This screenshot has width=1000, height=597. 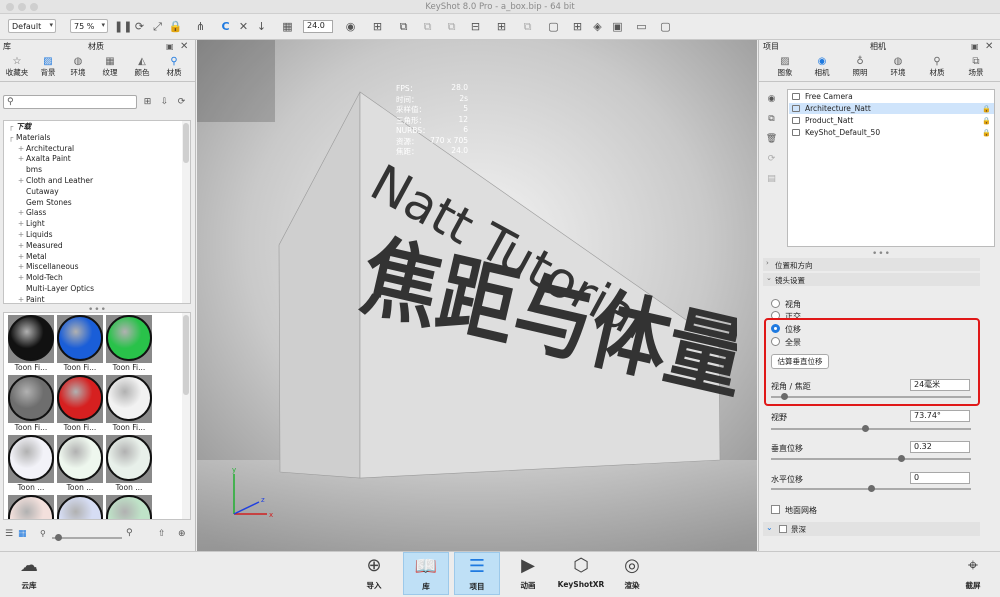 I want to click on focal-slider, so click(x=871, y=396).